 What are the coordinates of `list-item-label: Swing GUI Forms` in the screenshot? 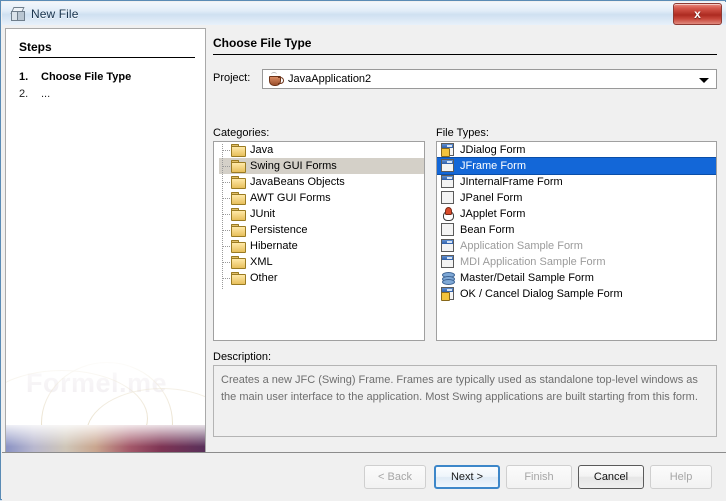 It's located at (293, 166).